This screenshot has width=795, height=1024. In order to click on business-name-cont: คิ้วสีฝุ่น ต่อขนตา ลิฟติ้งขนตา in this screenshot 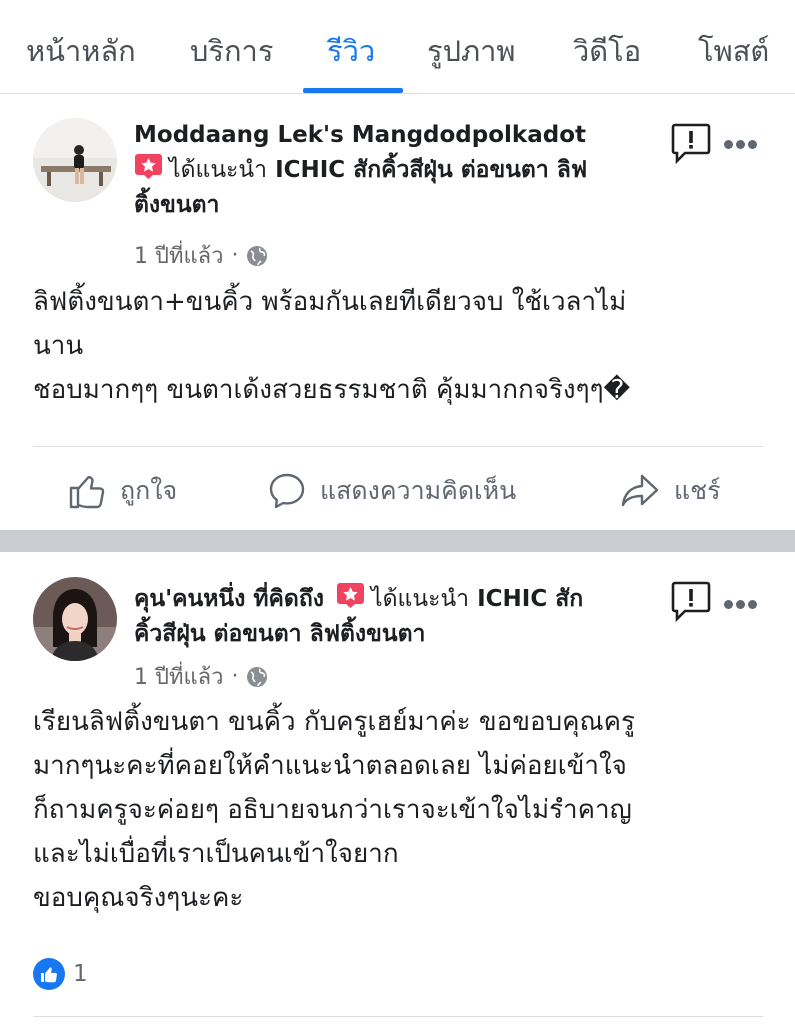, I will do `click(394, 634)`.